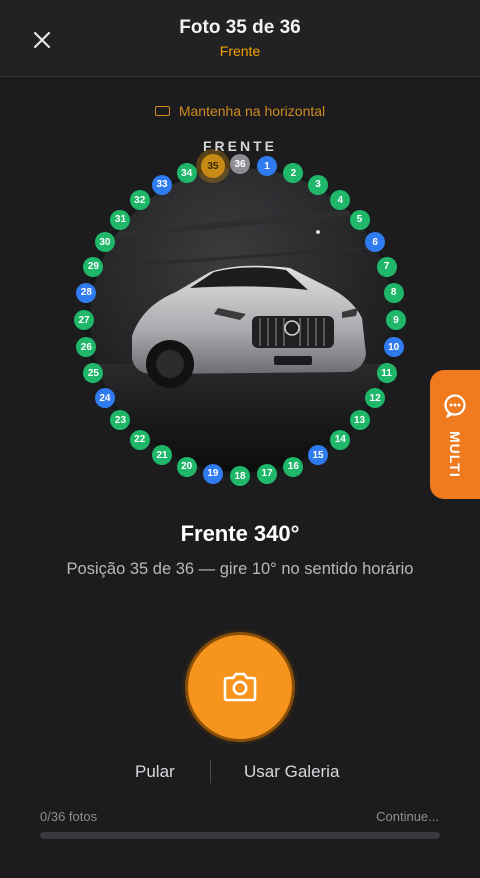 This screenshot has height=878, width=480. What do you see at coordinates (240, 835) in the screenshot?
I see `progress-bar` at bounding box center [240, 835].